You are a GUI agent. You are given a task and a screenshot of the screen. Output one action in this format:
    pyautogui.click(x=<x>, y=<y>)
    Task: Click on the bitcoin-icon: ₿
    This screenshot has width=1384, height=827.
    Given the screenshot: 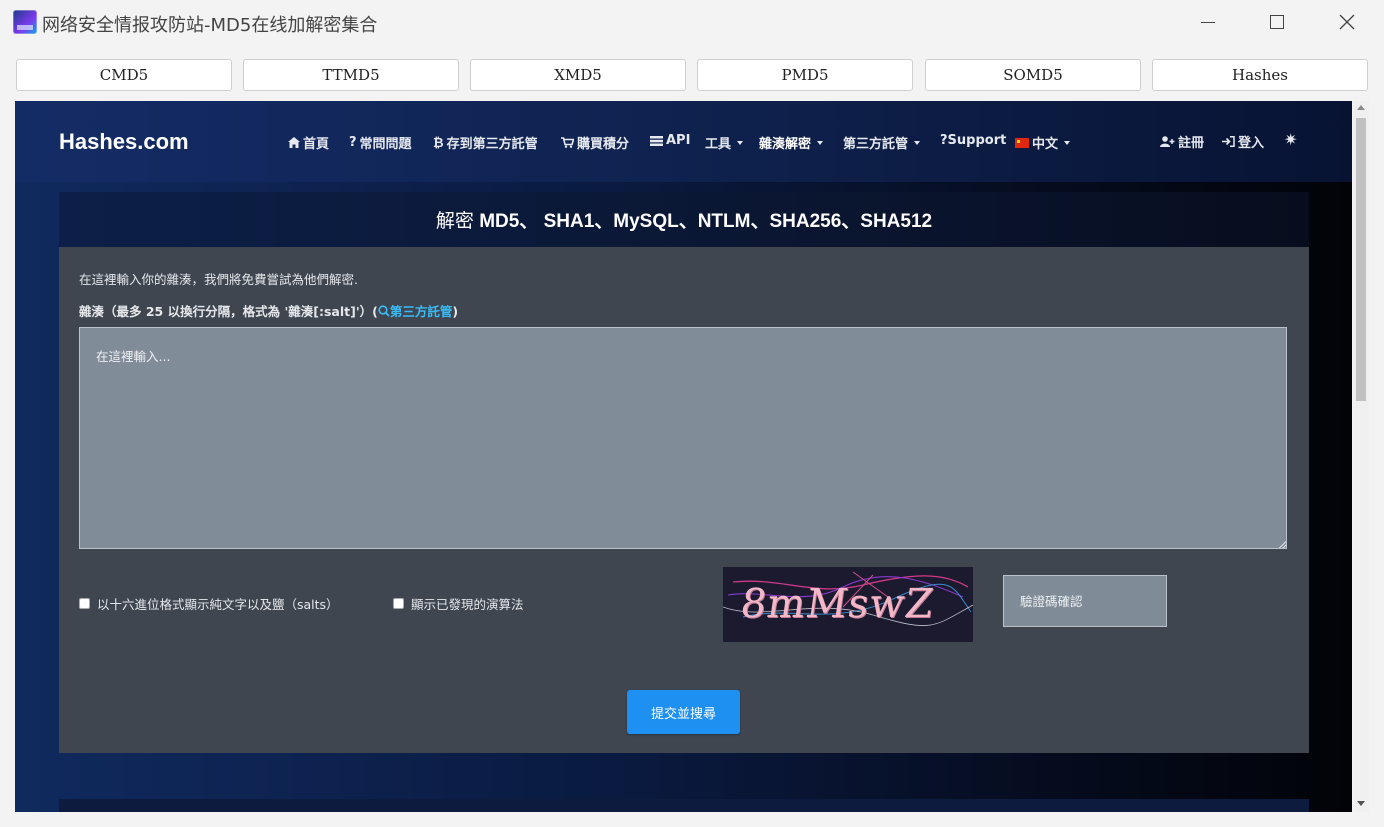 What is the action you would take?
    pyautogui.click(x=438, y=143)
    